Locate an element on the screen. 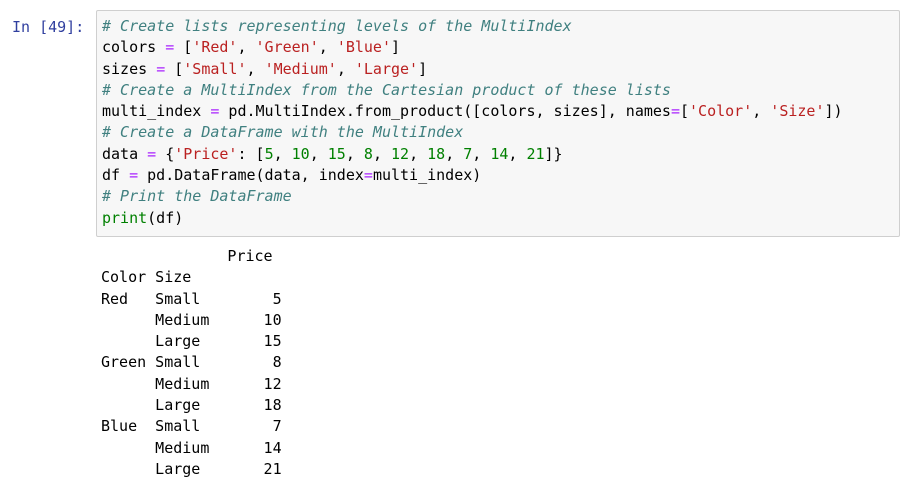  code-token: 'Medium' is located at coordinates (300, 68).